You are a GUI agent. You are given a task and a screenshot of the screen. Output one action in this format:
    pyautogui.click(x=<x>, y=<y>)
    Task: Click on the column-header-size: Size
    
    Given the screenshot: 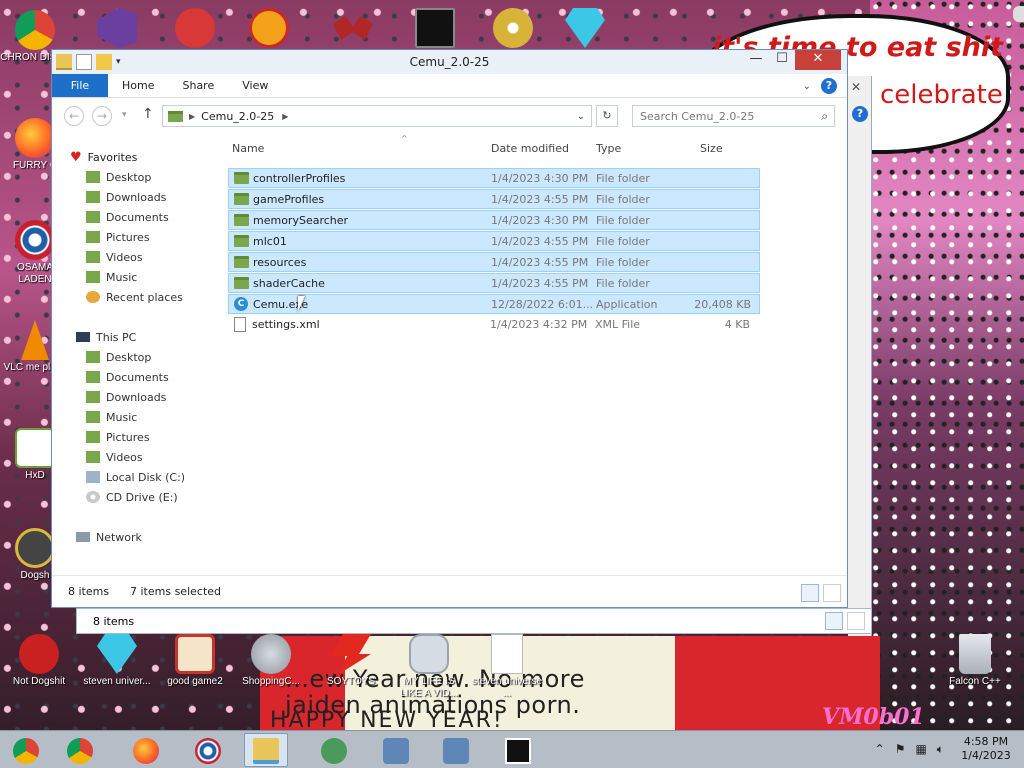 What is the action you would take?
    pyautogui.click(x=711, y=148)
    